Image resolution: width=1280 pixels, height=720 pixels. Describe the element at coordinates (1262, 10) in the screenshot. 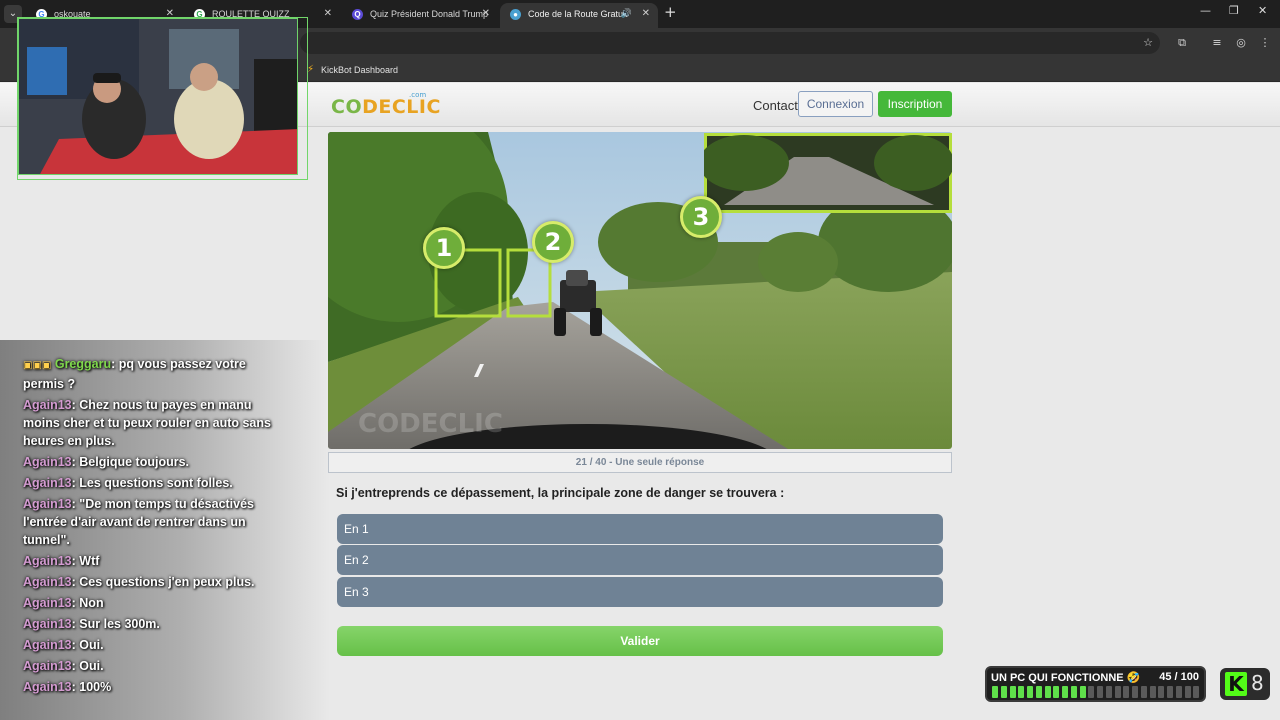

I see `window-close-icon: ✕` at that location.